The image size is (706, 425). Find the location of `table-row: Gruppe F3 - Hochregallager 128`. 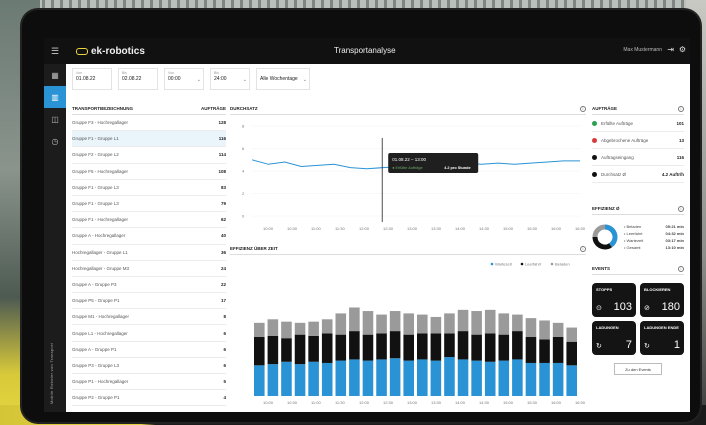

table-row: Gruppe F3 - Hochregallager 128 is located at coordinates (149, 123).